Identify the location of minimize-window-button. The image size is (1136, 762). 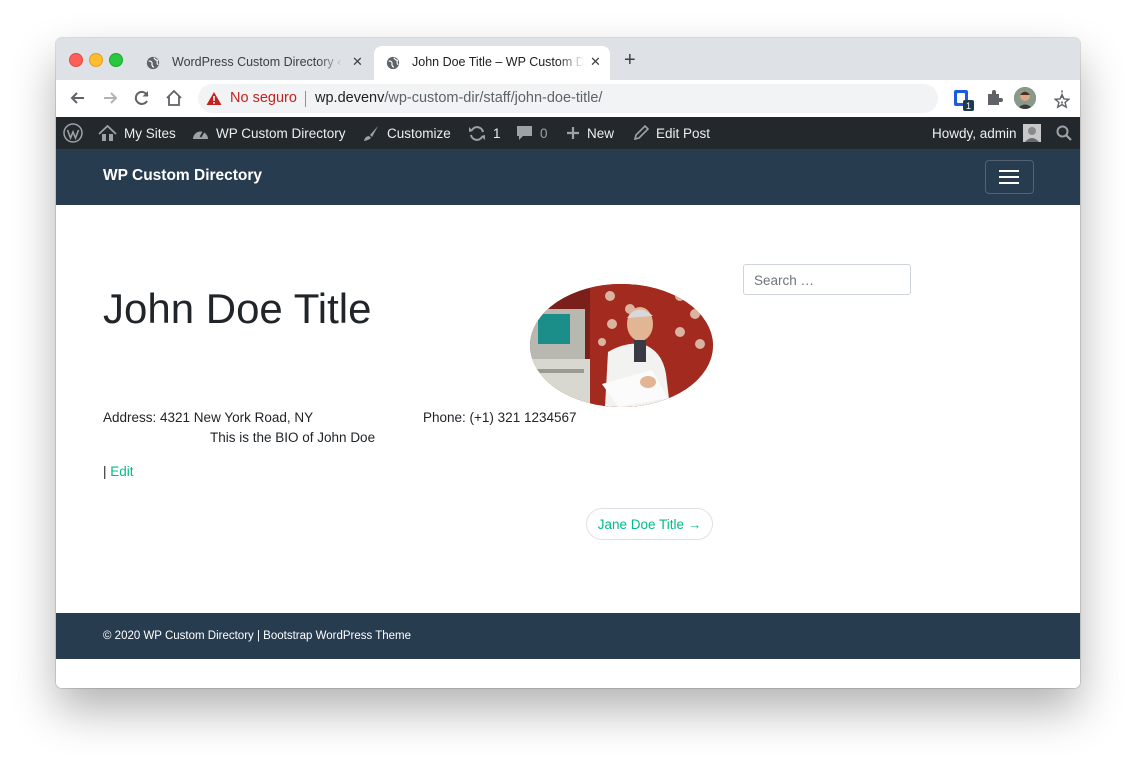
(96, 60).